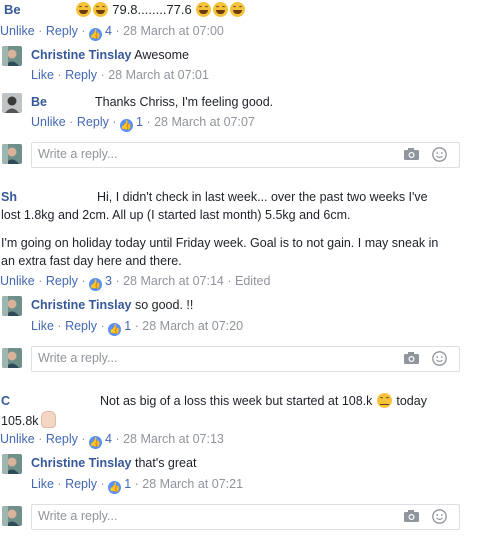 This screenshot has height=544, width=485. What do you see at coordinates (184, 102) in the screenshot?
I see `reply-text: Thanks Chriss, I'm feeling good.` at bounding box center [184, 102].